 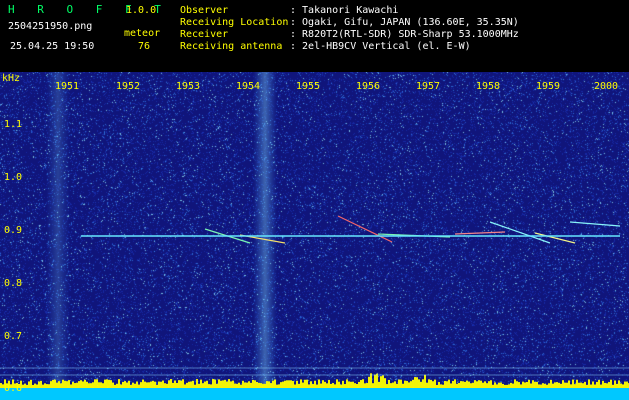 I want to click on receiving-location-label: Receiving Location, so click(x=234, y=22).